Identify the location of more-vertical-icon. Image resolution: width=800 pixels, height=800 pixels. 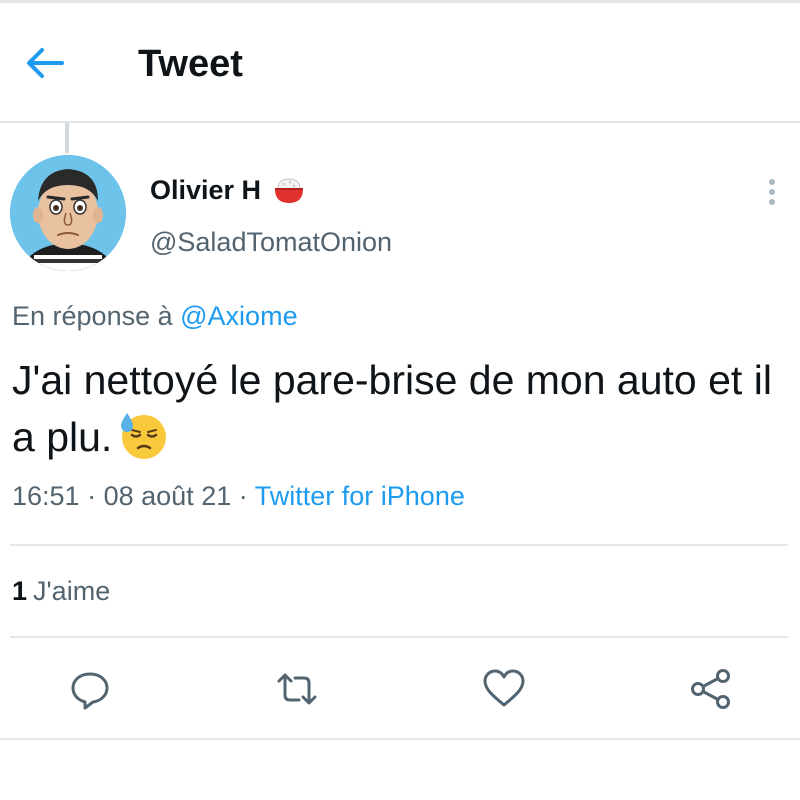
(772, 192).